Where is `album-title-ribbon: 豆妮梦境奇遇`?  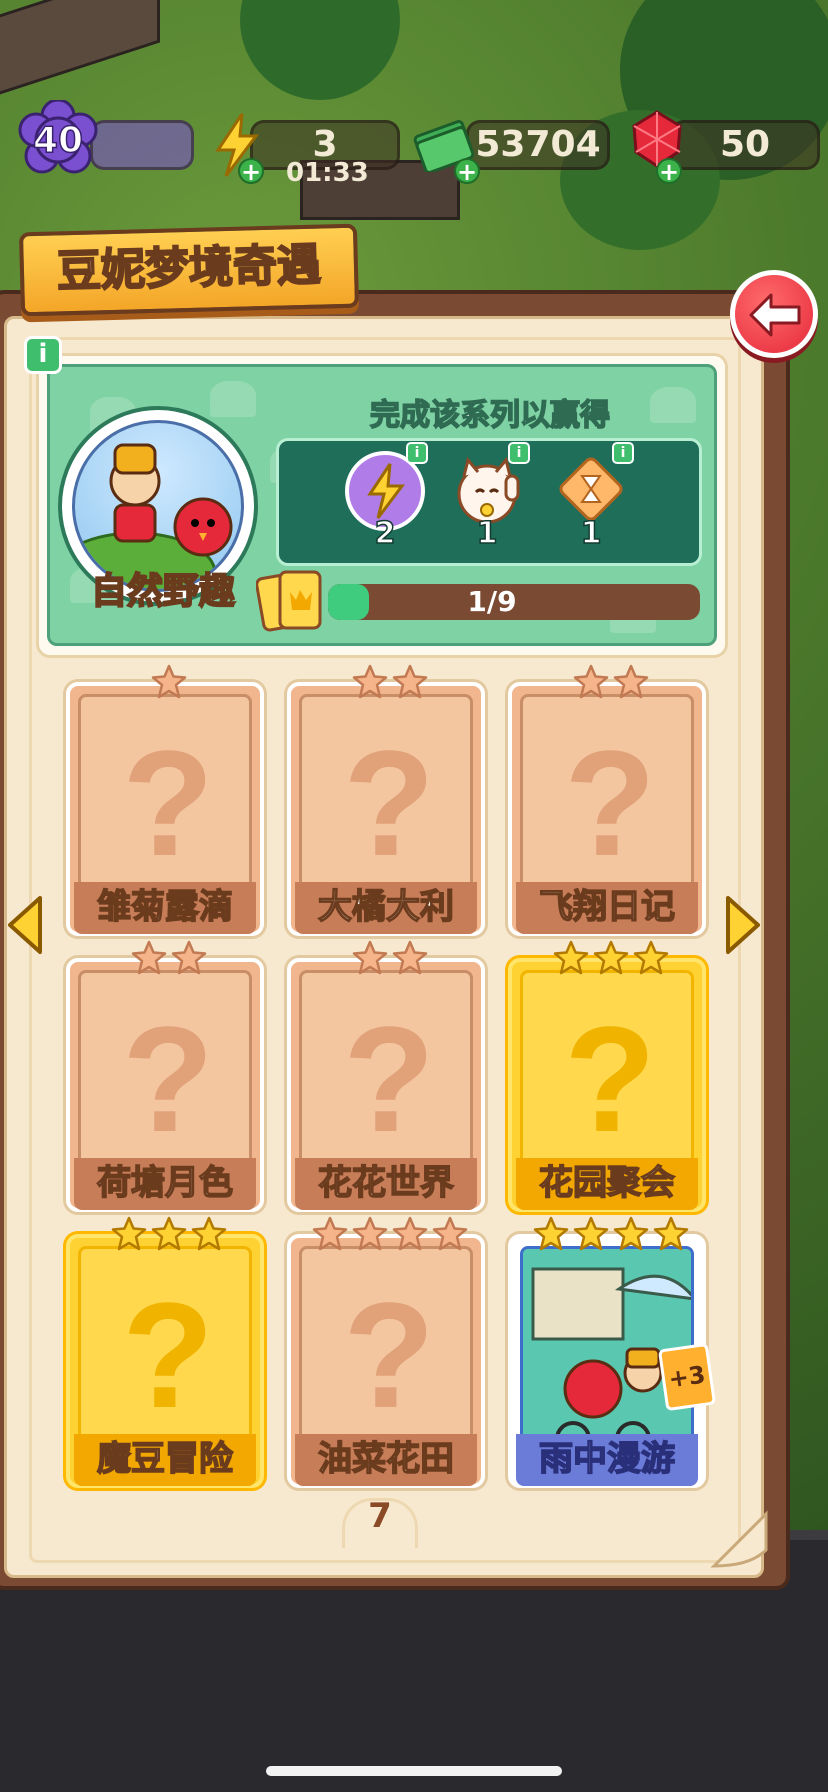 album-title-ribbon: 豆妮梦境奇遇 is located at coordinates (189, 270).